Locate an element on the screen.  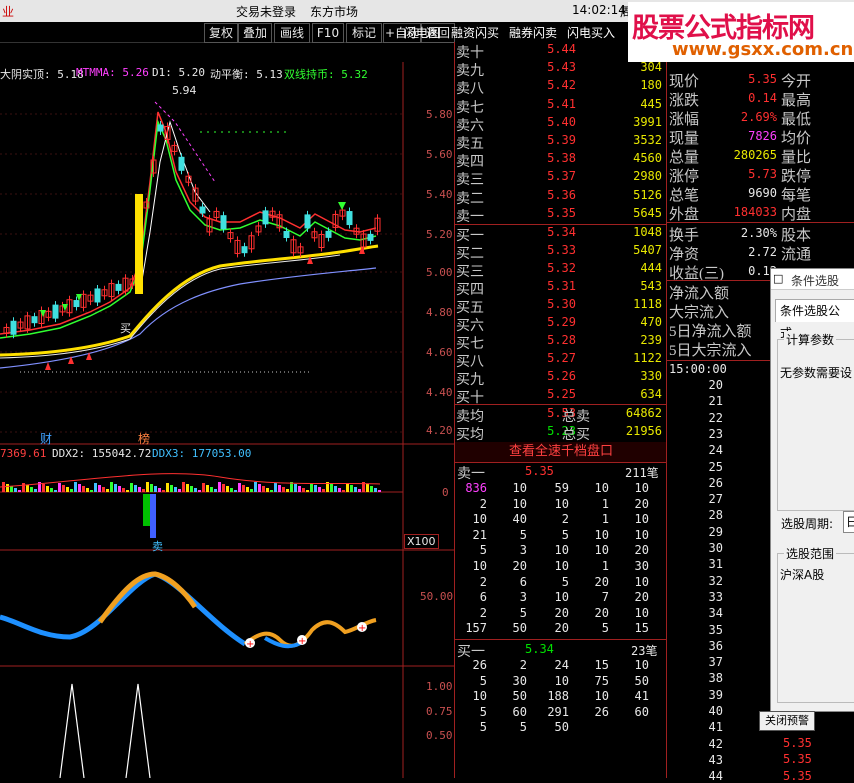
buy-level-row: 买九 5.26 330 is located at coordinates (560, 378).